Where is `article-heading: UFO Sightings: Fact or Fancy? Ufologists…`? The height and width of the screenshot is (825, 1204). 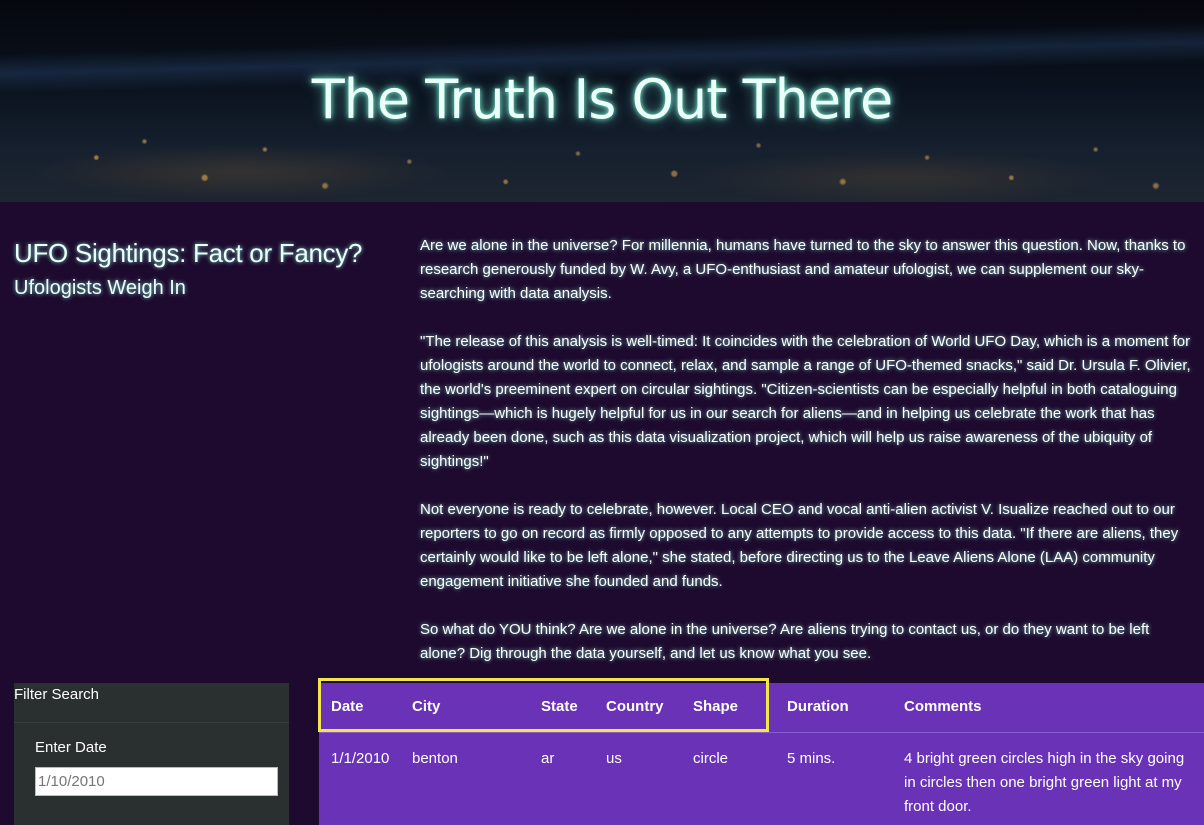 article-heading: UFO Sightings: Fact or Fancy? Ufologists… is located at coordinates (209, 269).